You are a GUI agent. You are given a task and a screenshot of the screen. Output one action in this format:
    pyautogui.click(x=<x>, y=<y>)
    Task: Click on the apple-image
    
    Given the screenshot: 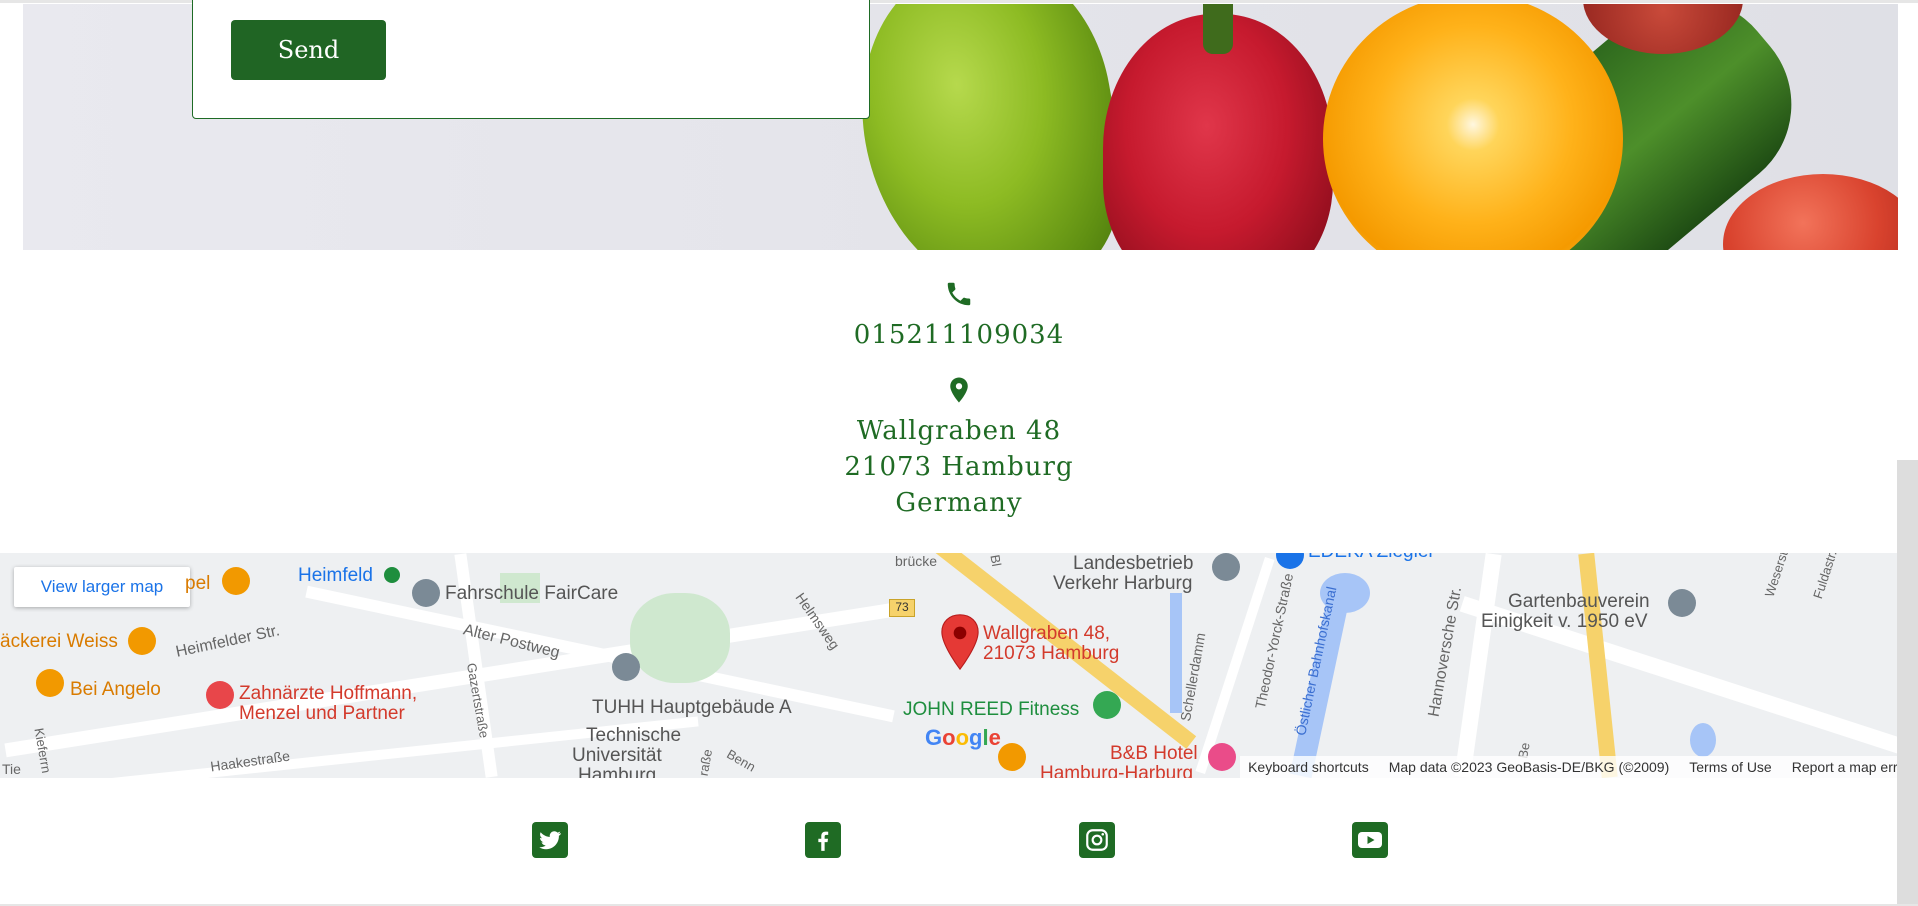 What is the action you would take?
    pyautogui.click(x=1810, y=212)
    